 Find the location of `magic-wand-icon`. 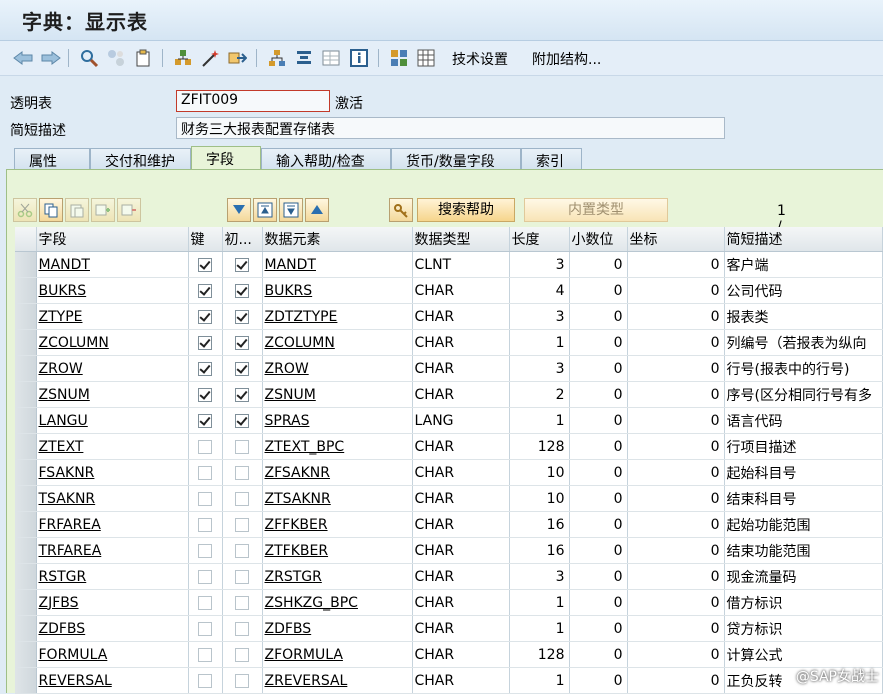

magic-wand-icon is located at coordinates (210, 58).